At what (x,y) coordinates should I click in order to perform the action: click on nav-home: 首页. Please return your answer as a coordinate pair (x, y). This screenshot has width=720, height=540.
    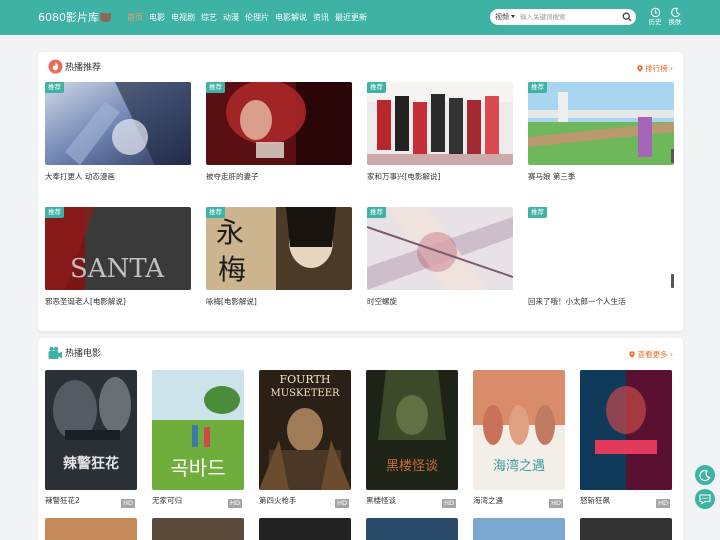
    Looking at the image, I should click on (135, 17).